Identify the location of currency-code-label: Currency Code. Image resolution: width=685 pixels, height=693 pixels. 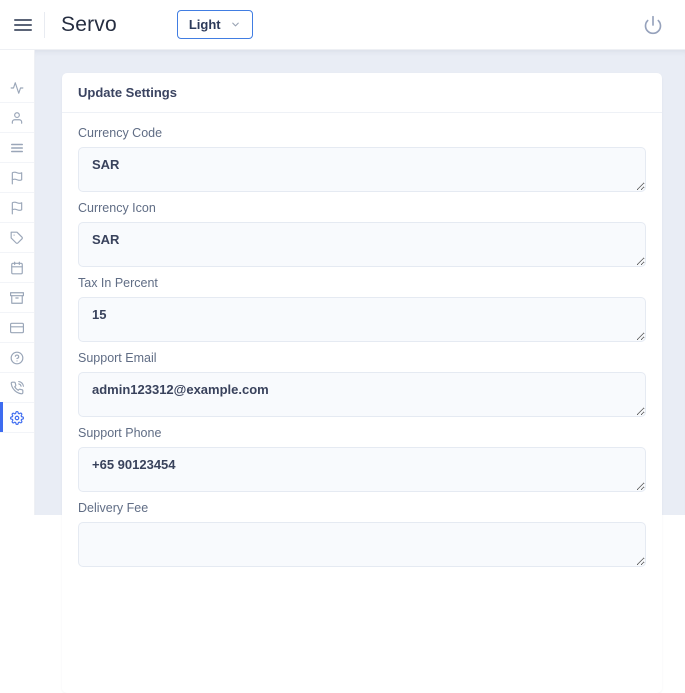
(362, 133).